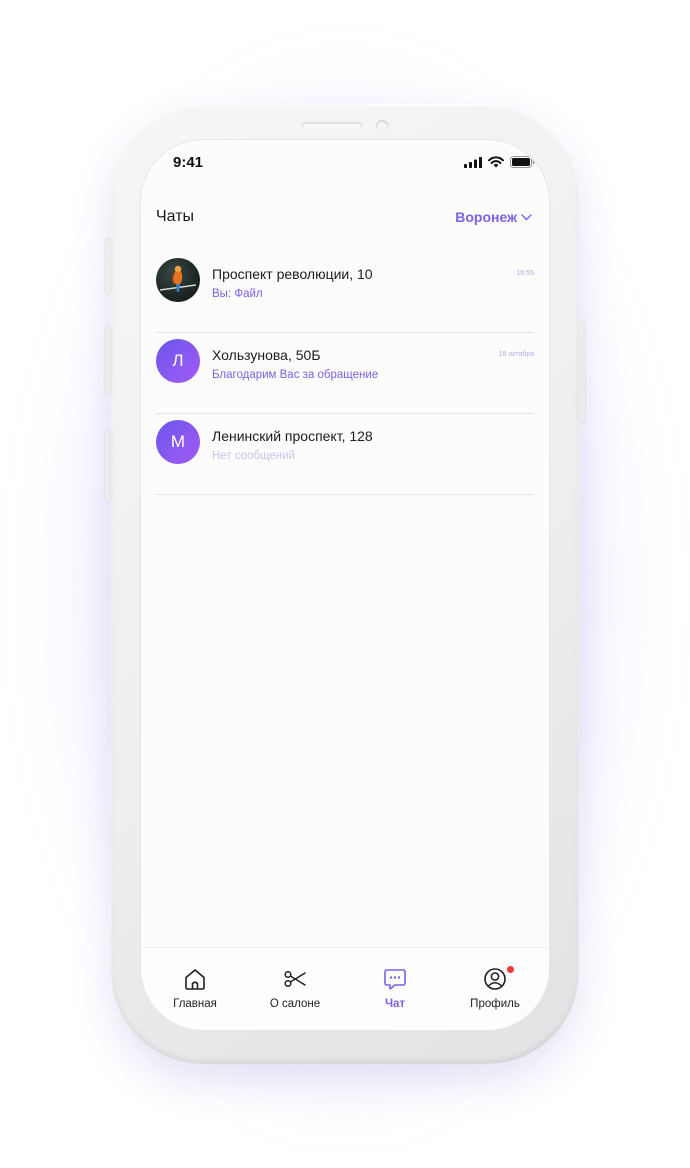  I want to click on tab-label: Главная, so click(195, 1004).